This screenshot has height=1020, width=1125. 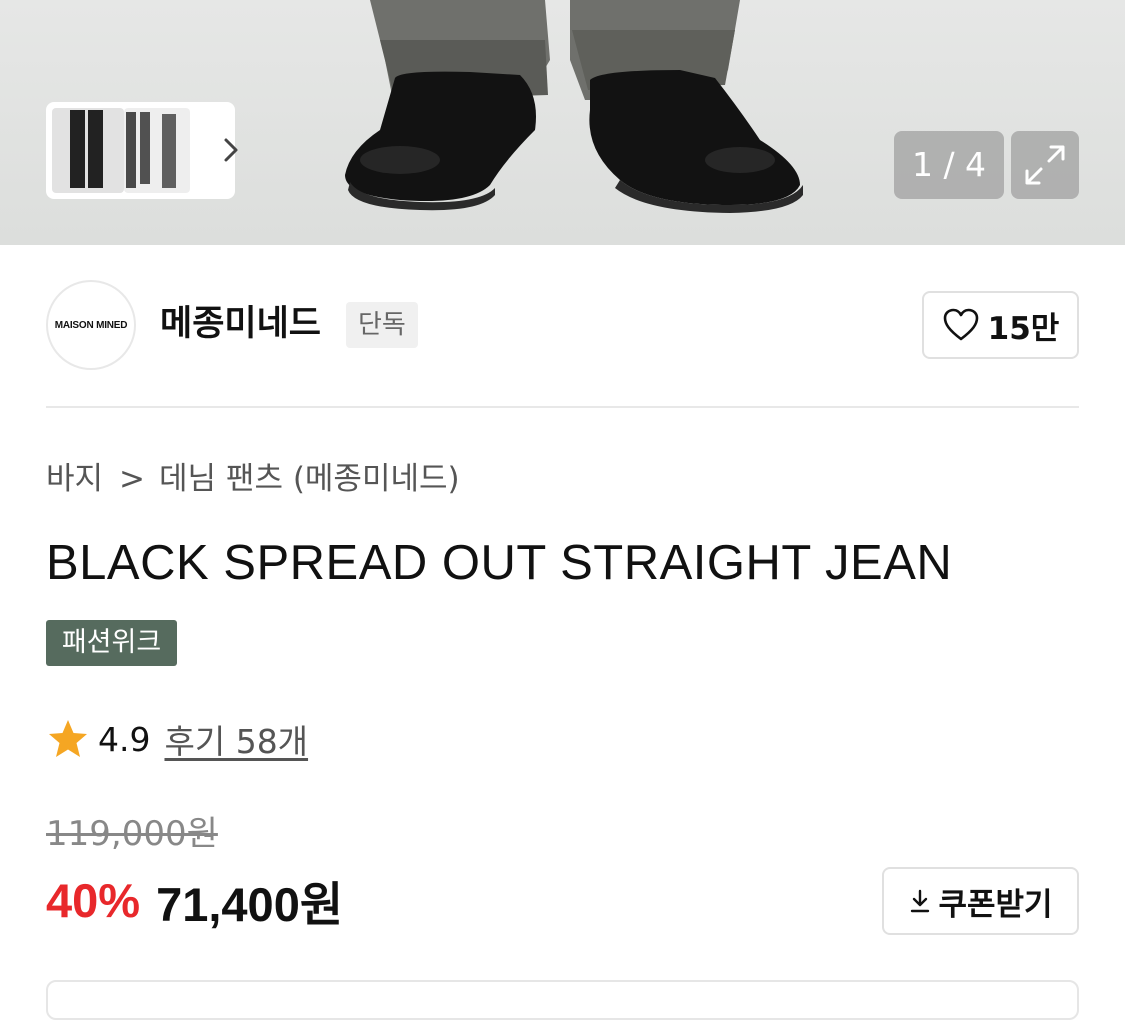 I want to click on info-box, so click(x=562, y=1000).